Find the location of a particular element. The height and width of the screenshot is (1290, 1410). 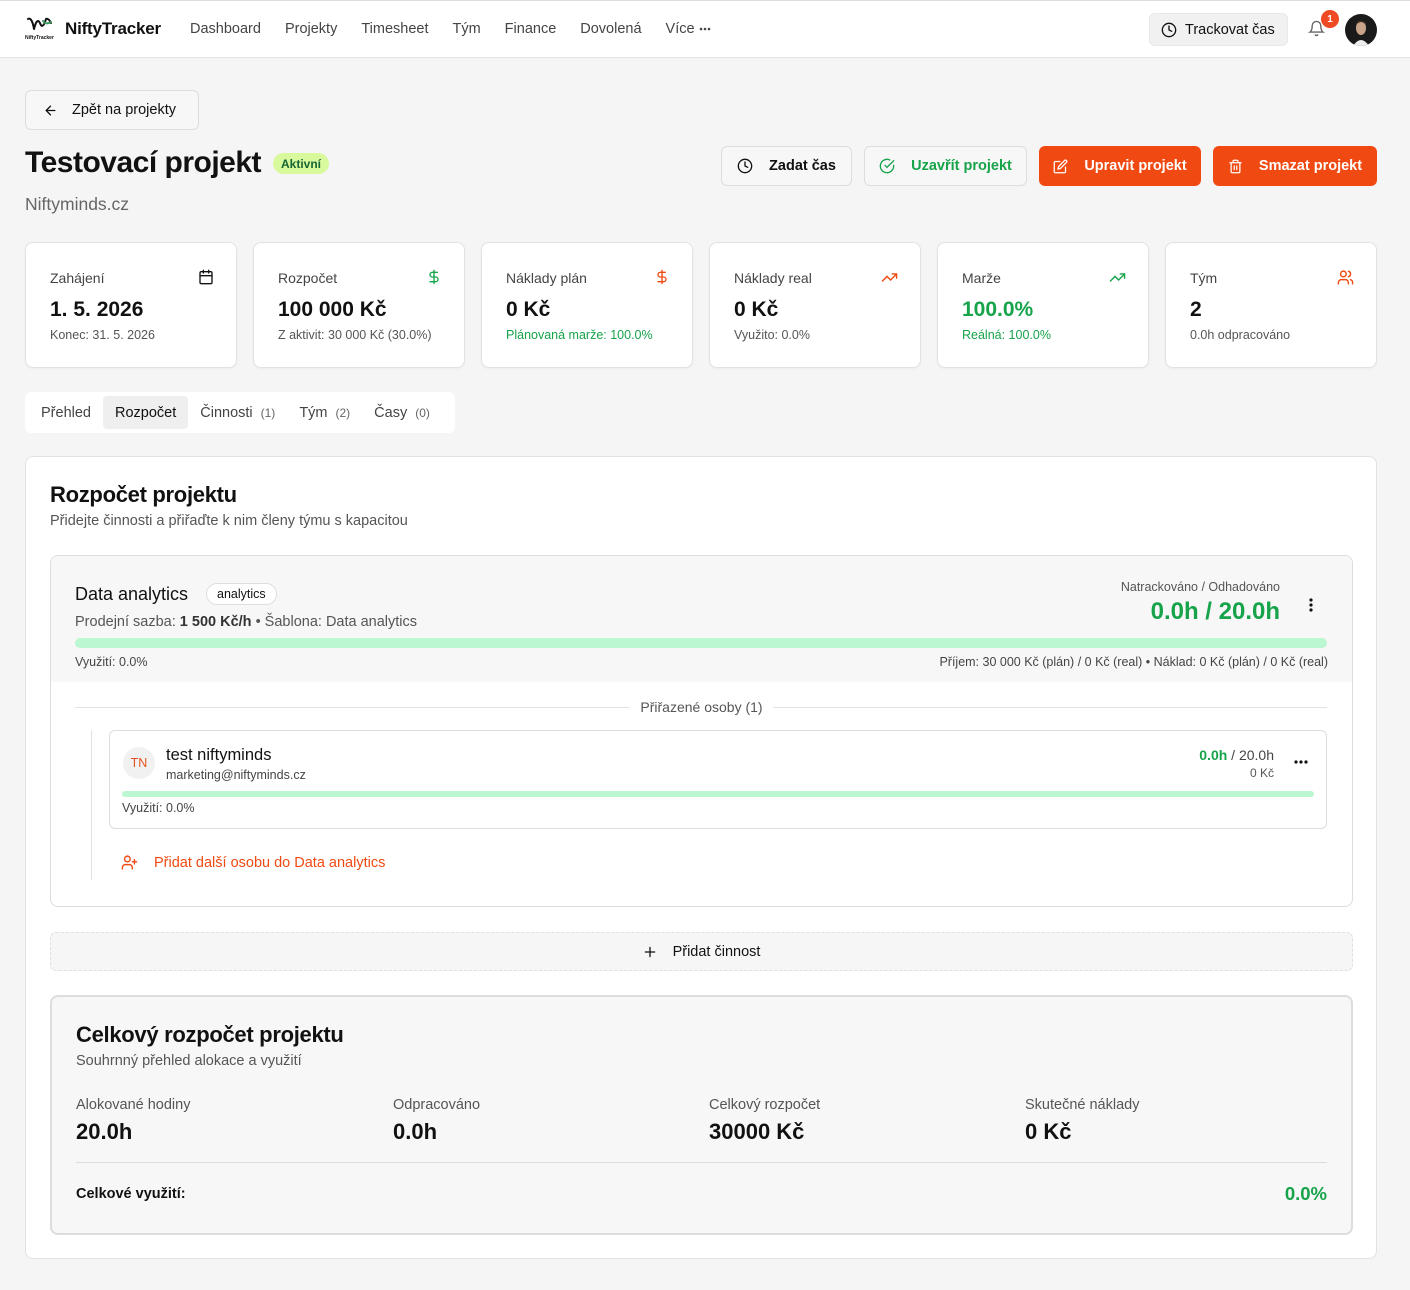

rate-label: Prodejní sazba: is located at coordinates (125, 622).